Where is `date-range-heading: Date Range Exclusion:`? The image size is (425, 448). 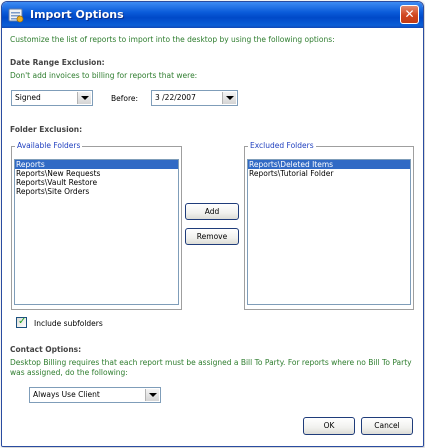
date-range-heading: Date Range Exclusion: is located at coordinates (59, 62).